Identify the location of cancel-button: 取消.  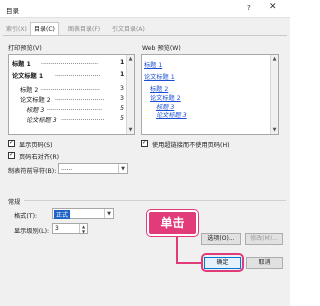
(264, 263).